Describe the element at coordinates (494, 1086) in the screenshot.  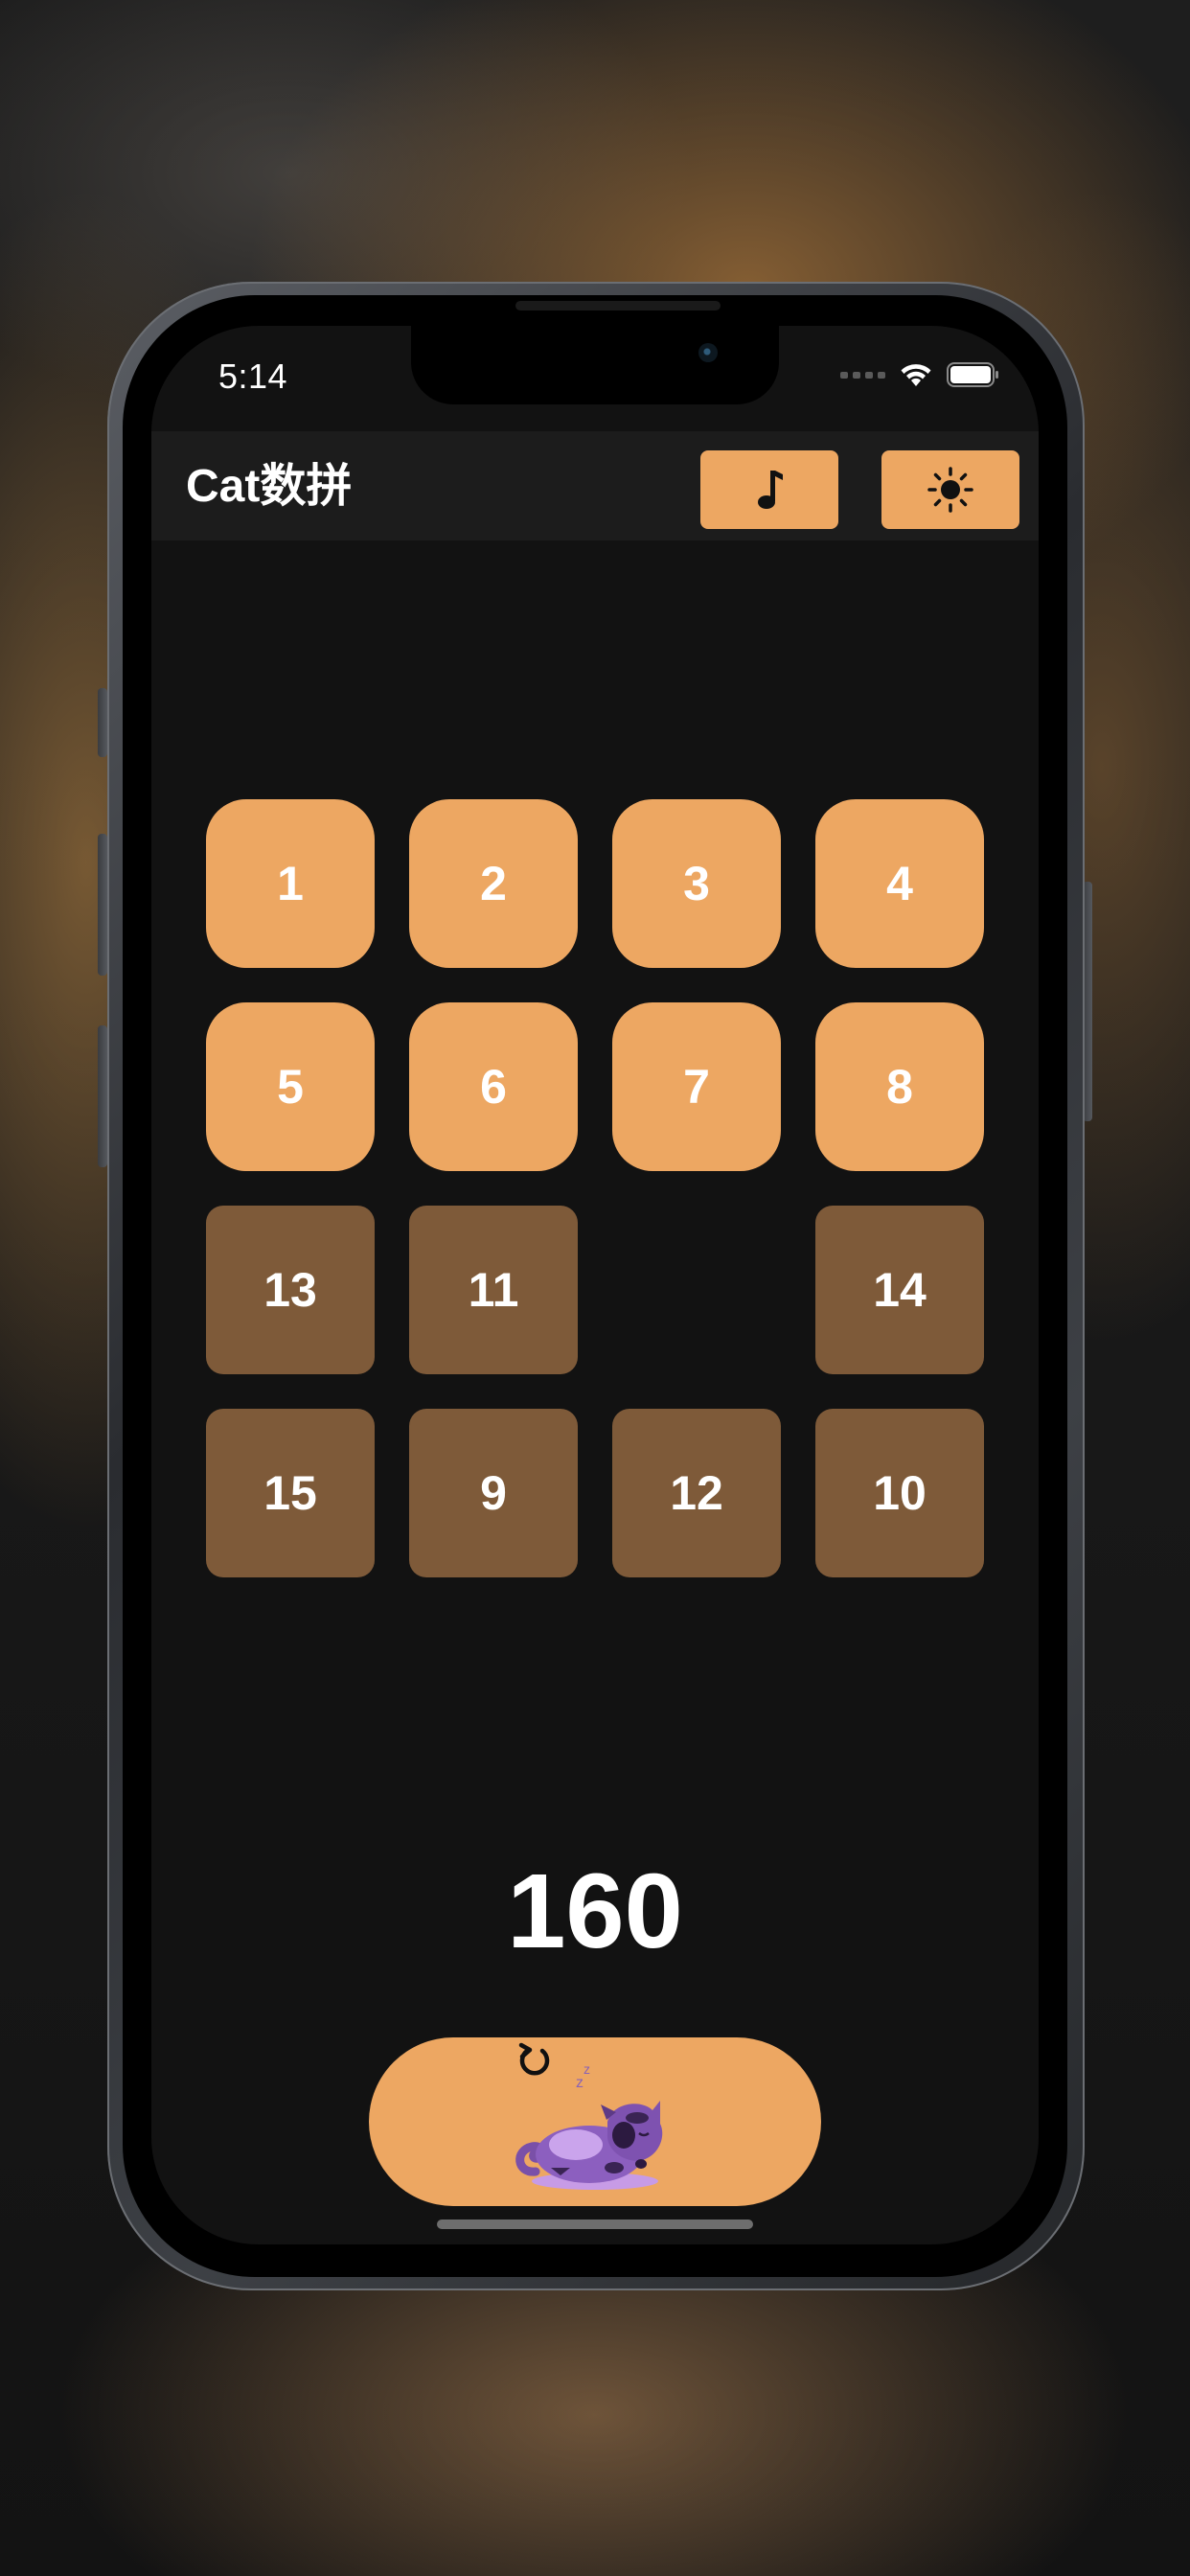
I see `tile: 6` at that location.